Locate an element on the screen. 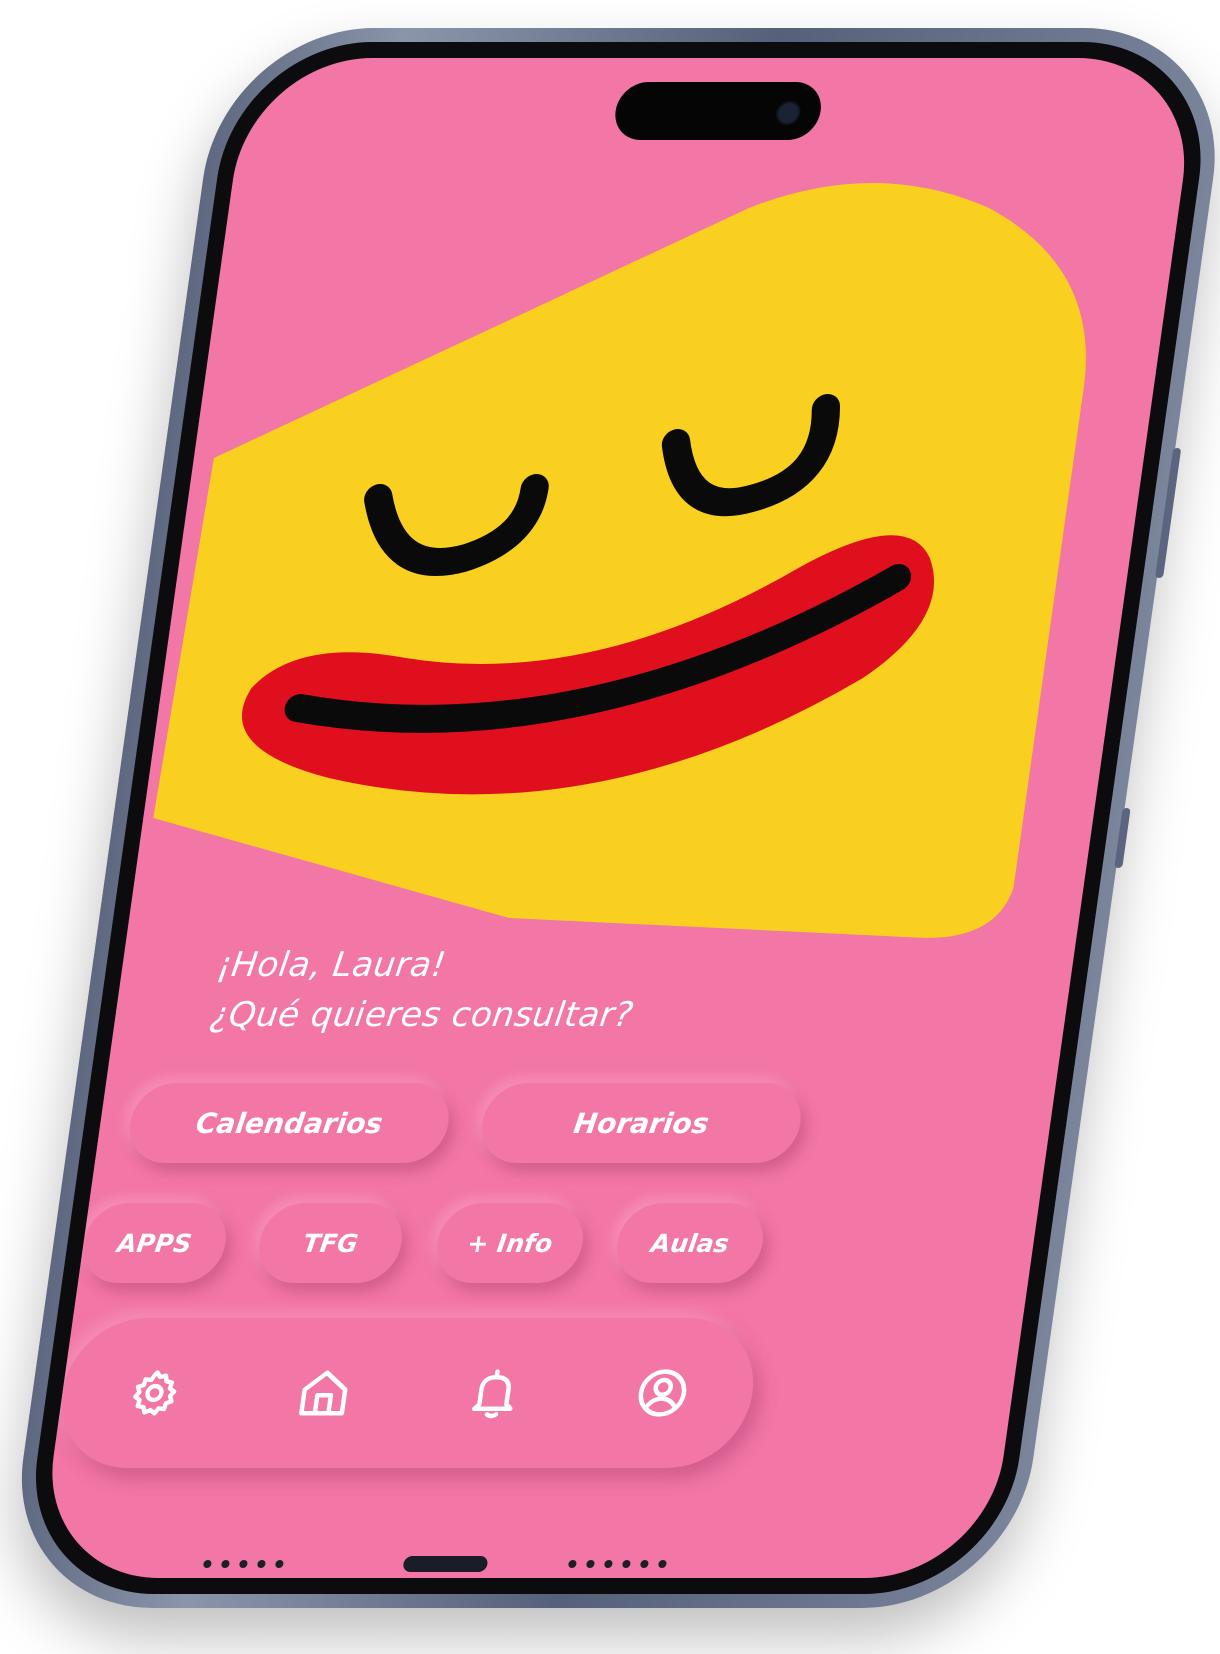 This screenshot has height=1654, width=1220. volume-button is located at coordinates (1168, 513).